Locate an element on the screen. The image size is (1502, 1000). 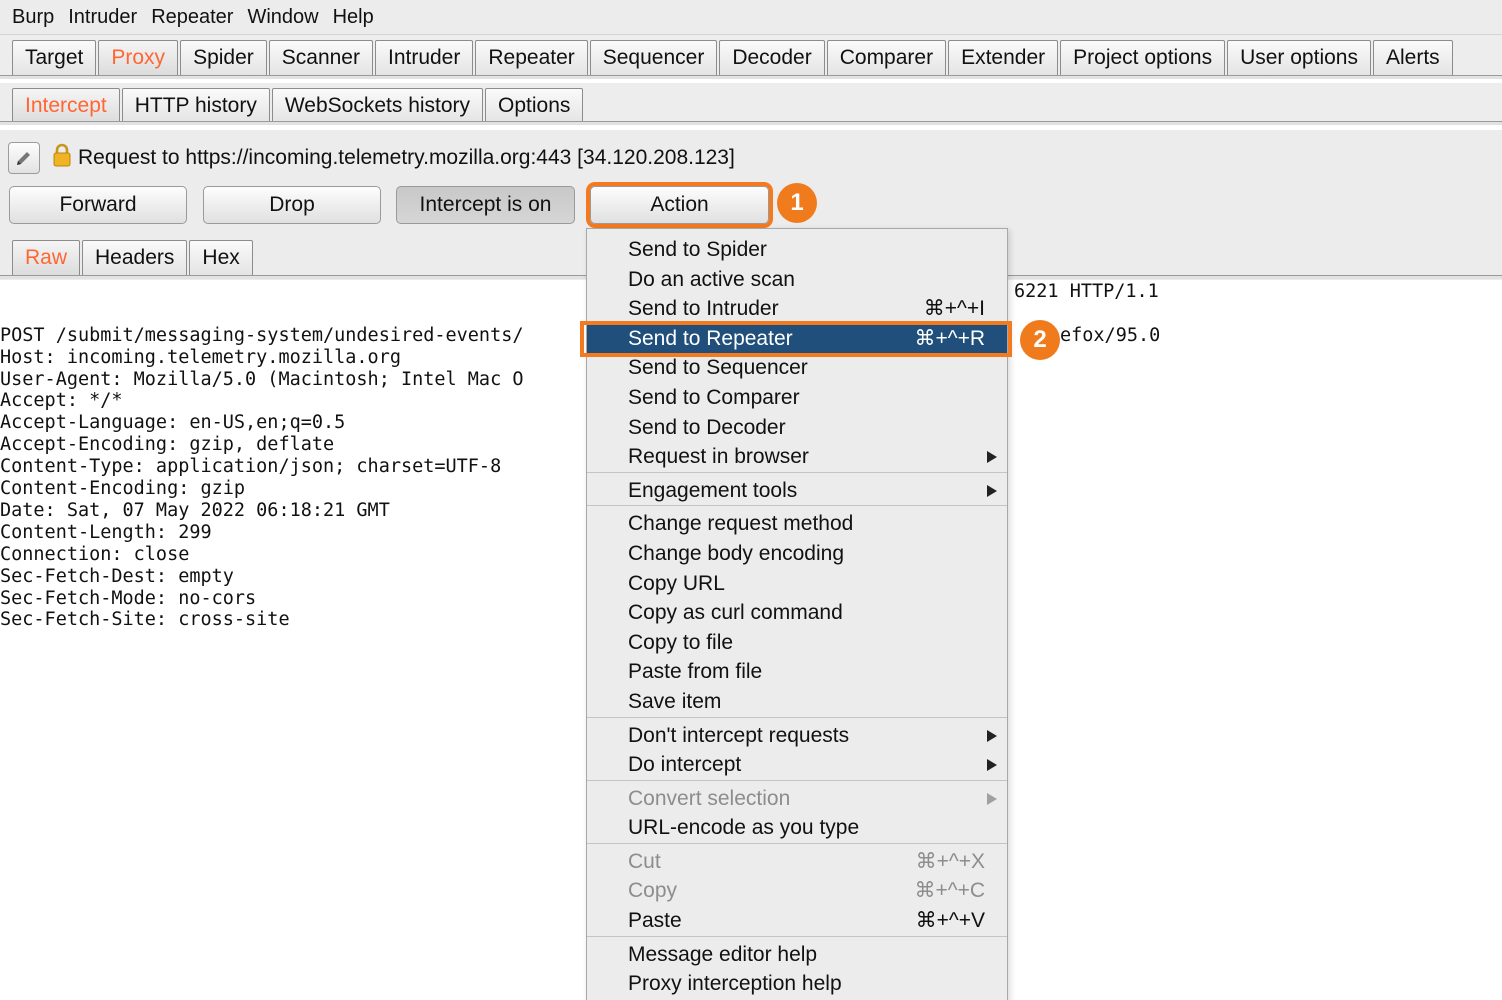
menu-item-cut: Cut ⌘+^+X is located at coordinates (797, 862).